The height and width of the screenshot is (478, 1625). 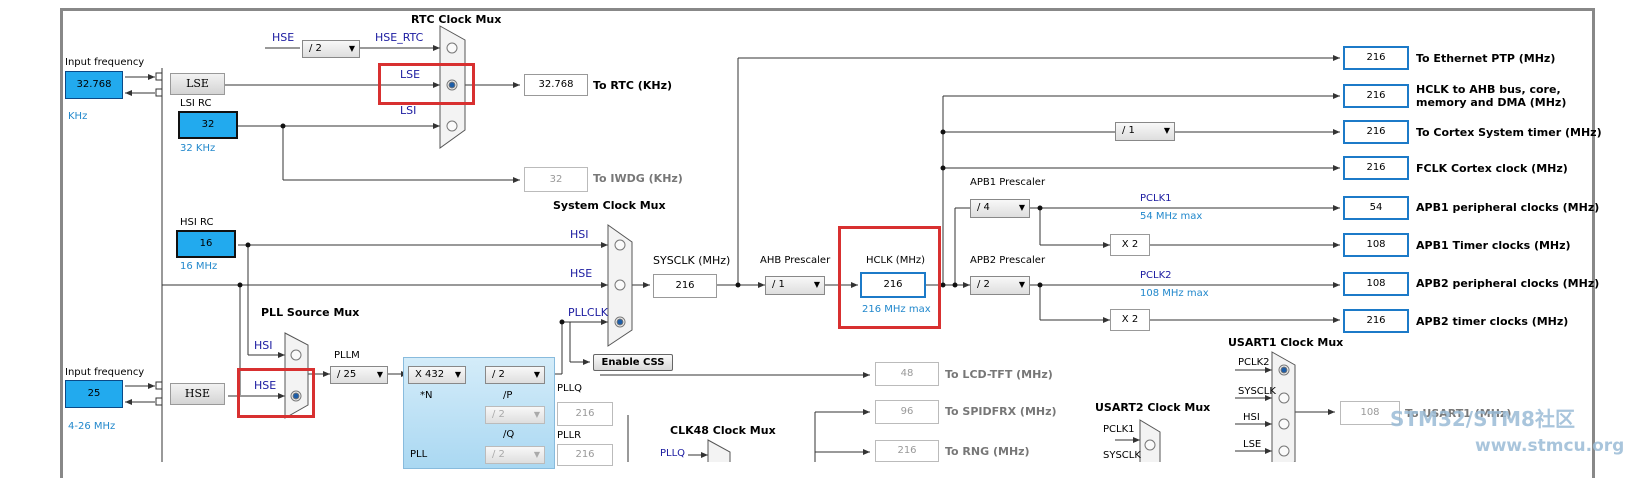 What do you see at coordinates (983, 284) in the screenshot?
I see `apb2-prescaler-value: / 2` at bounding box center [983, 284].